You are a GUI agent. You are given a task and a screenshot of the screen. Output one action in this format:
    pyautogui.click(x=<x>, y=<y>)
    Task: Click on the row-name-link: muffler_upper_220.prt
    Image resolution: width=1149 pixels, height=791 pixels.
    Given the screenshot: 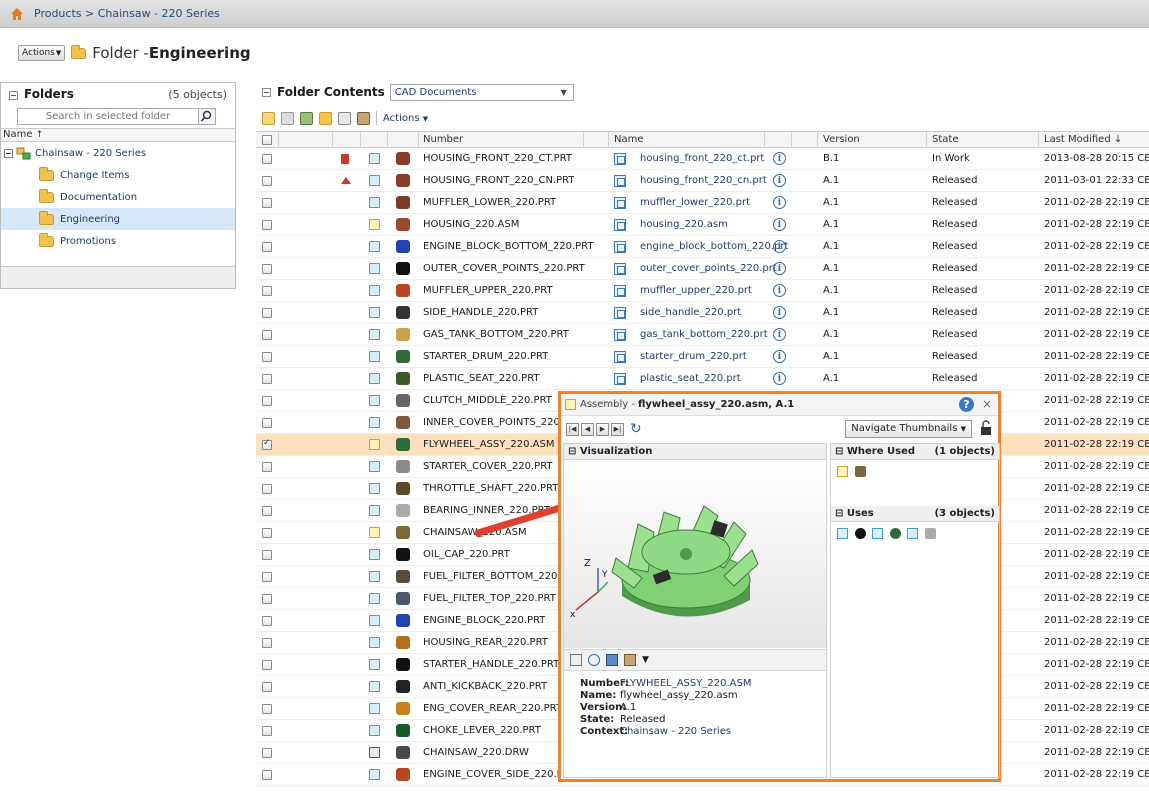 What is the action you would take?
    pyautogui.click(x=696, y=291)
    